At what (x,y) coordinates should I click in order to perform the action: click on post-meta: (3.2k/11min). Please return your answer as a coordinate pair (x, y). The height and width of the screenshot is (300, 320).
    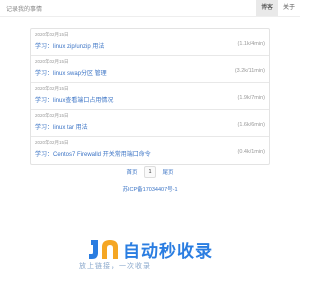
    Looking at the image, I should click on (249, 71).